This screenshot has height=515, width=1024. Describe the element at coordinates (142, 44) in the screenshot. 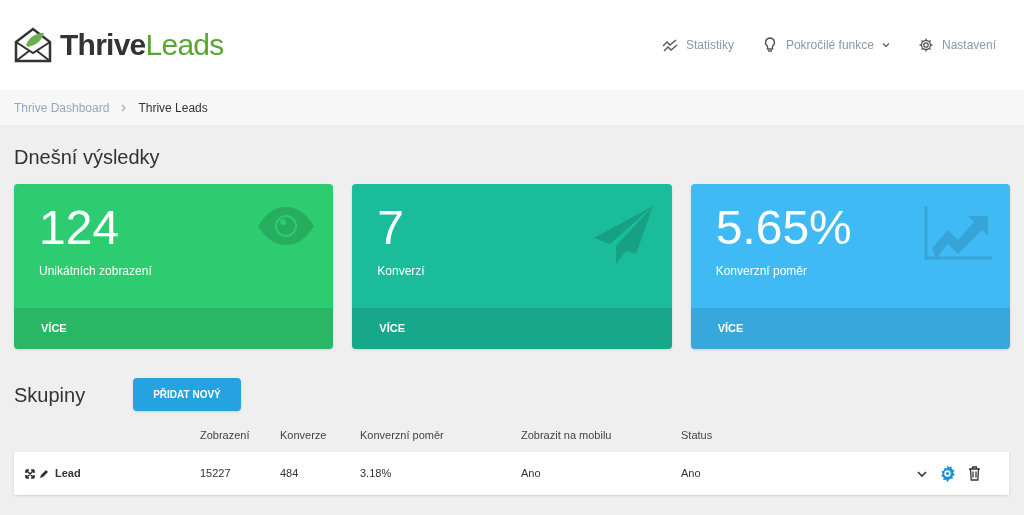

I see `logo-text: ThriveLeads` at that location.